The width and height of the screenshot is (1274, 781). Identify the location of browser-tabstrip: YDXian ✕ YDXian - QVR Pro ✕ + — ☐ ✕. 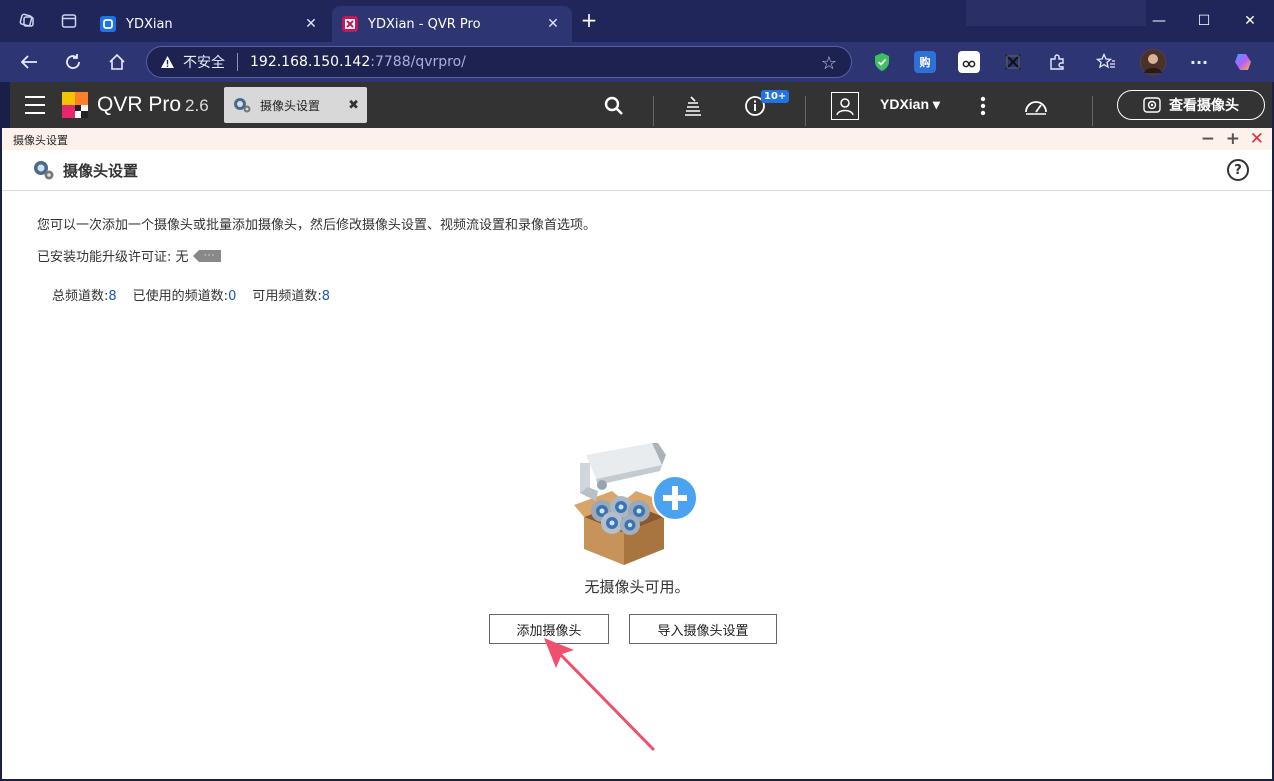
(637, 21).